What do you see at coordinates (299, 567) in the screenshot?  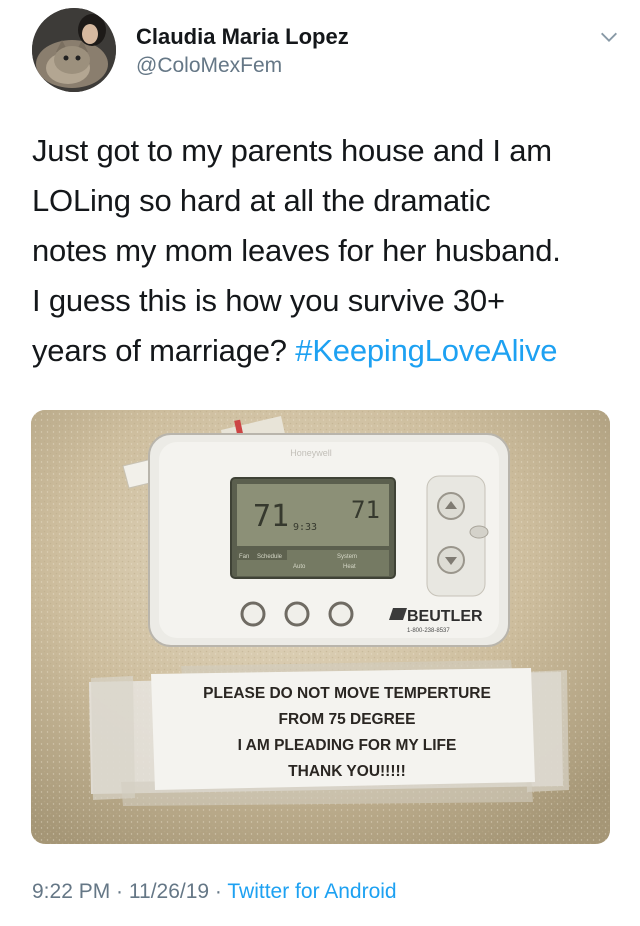 I see `display-label-auto: Auto` at bounding box center [299, 567].